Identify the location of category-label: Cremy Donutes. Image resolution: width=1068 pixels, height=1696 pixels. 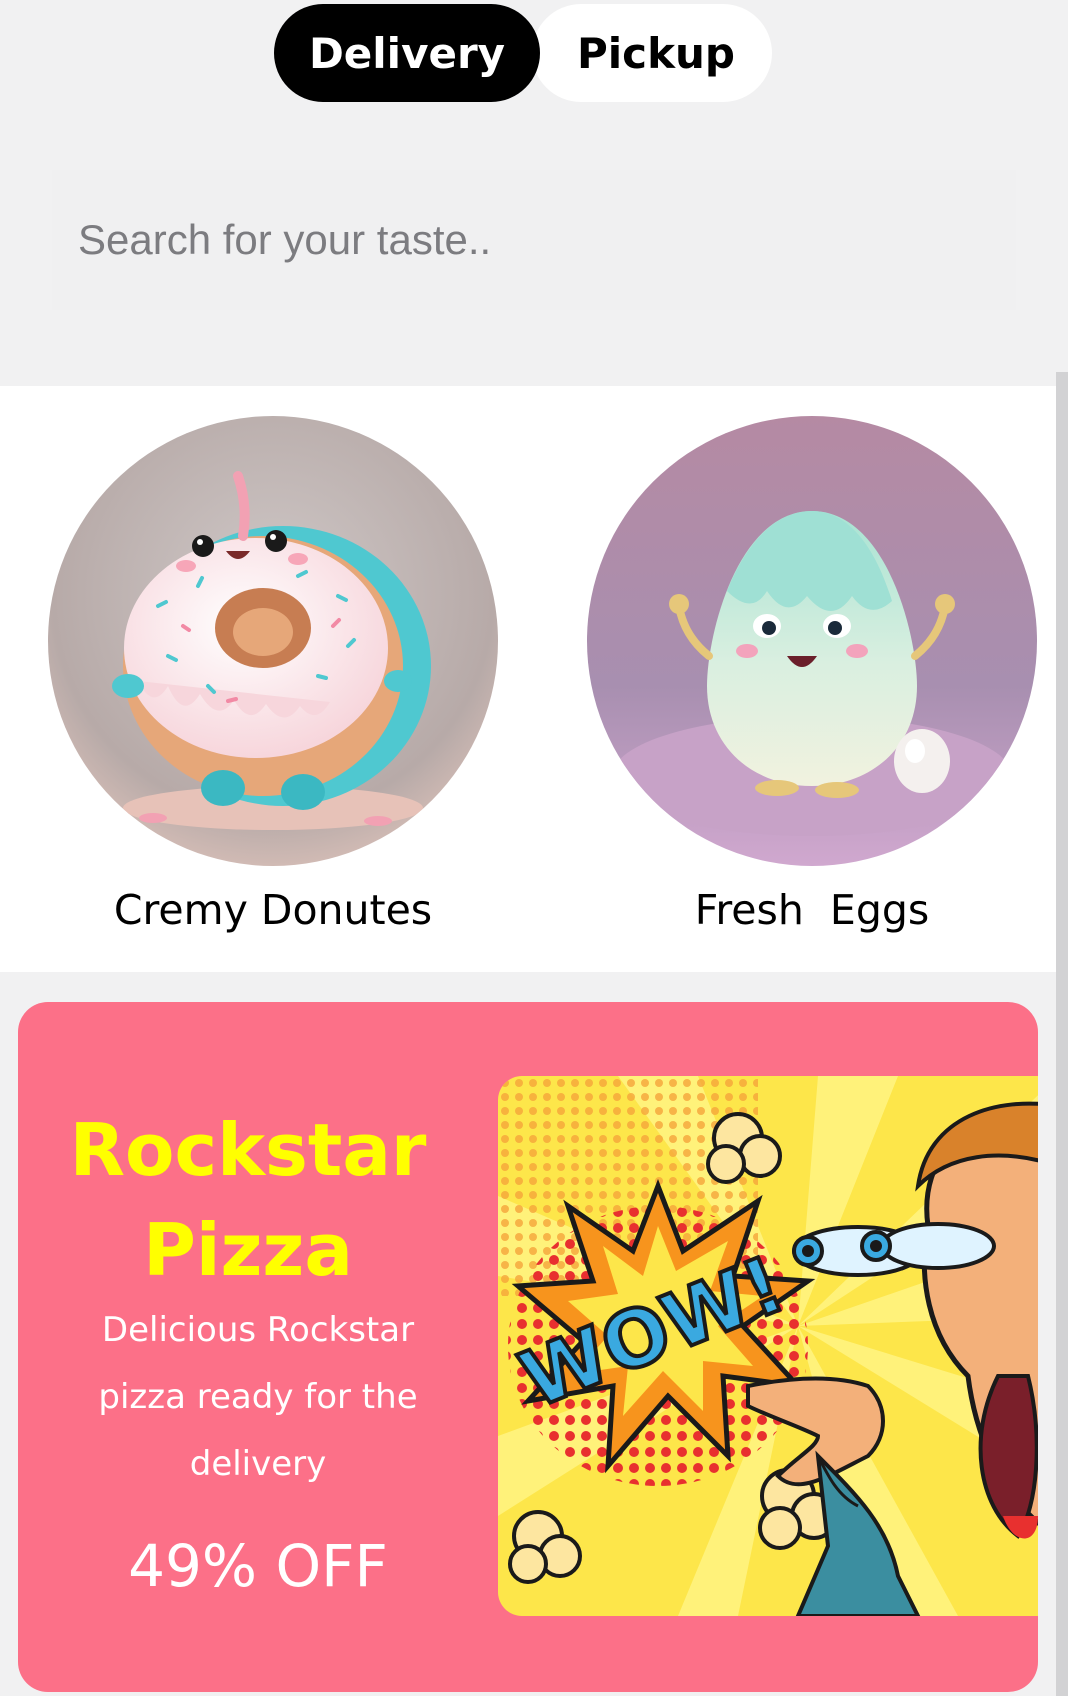
(273, 910).